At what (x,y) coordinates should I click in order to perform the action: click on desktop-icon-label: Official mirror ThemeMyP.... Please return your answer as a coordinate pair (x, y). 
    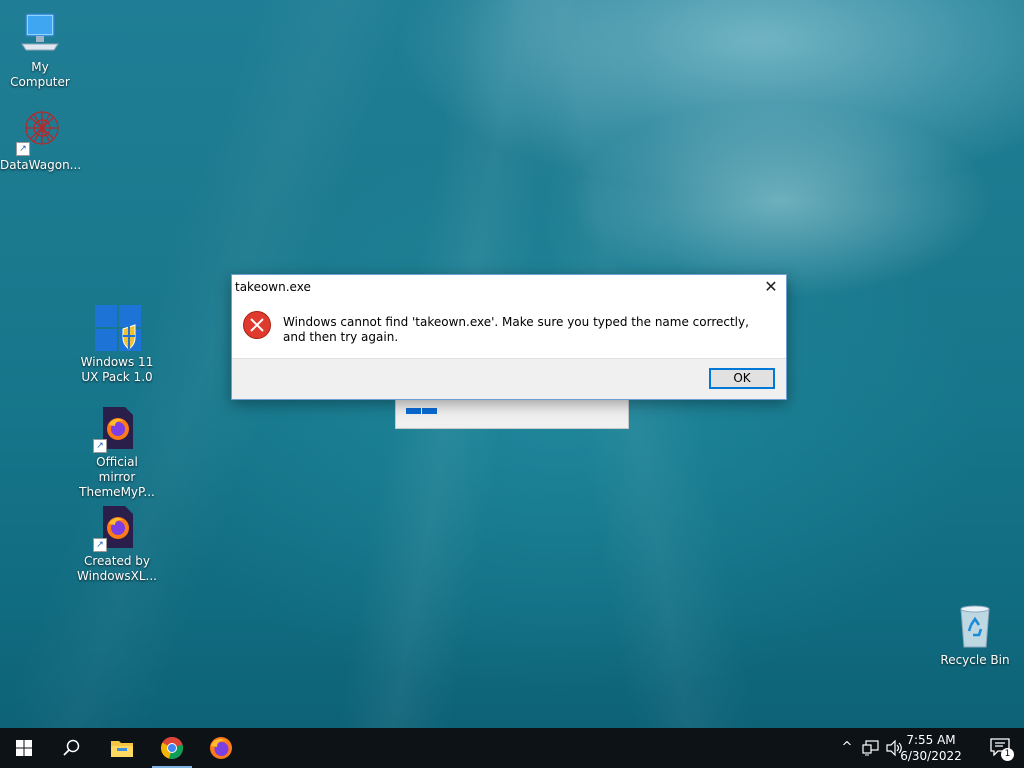
    Looking at the image, I should click on (117, 477).